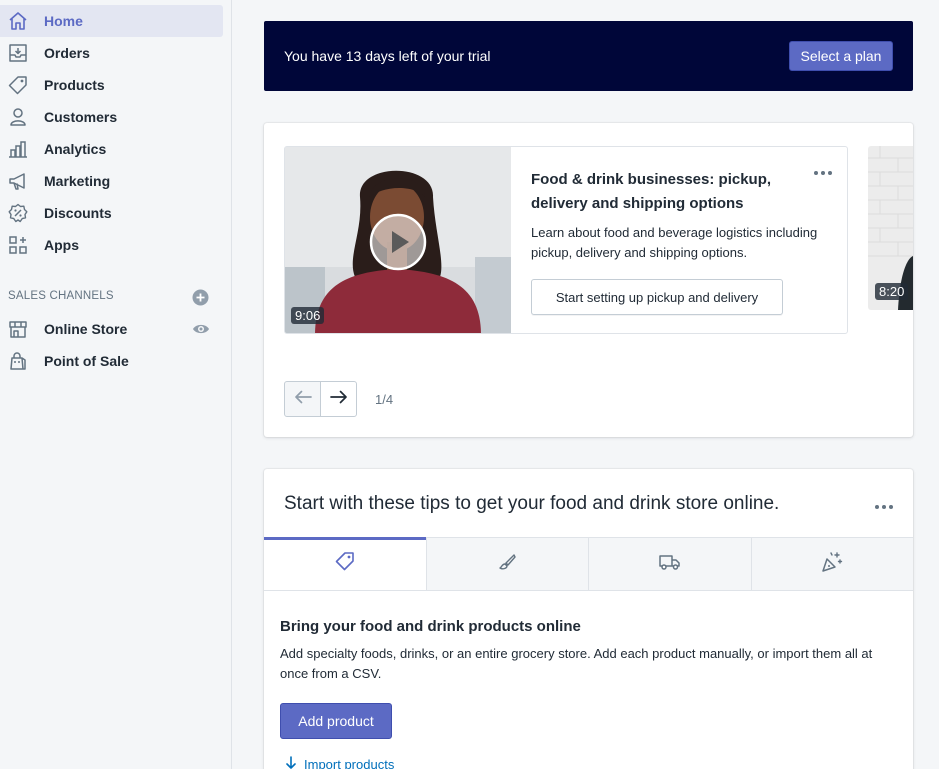  I want to click on paintbrush-icon, so click(507, 564).